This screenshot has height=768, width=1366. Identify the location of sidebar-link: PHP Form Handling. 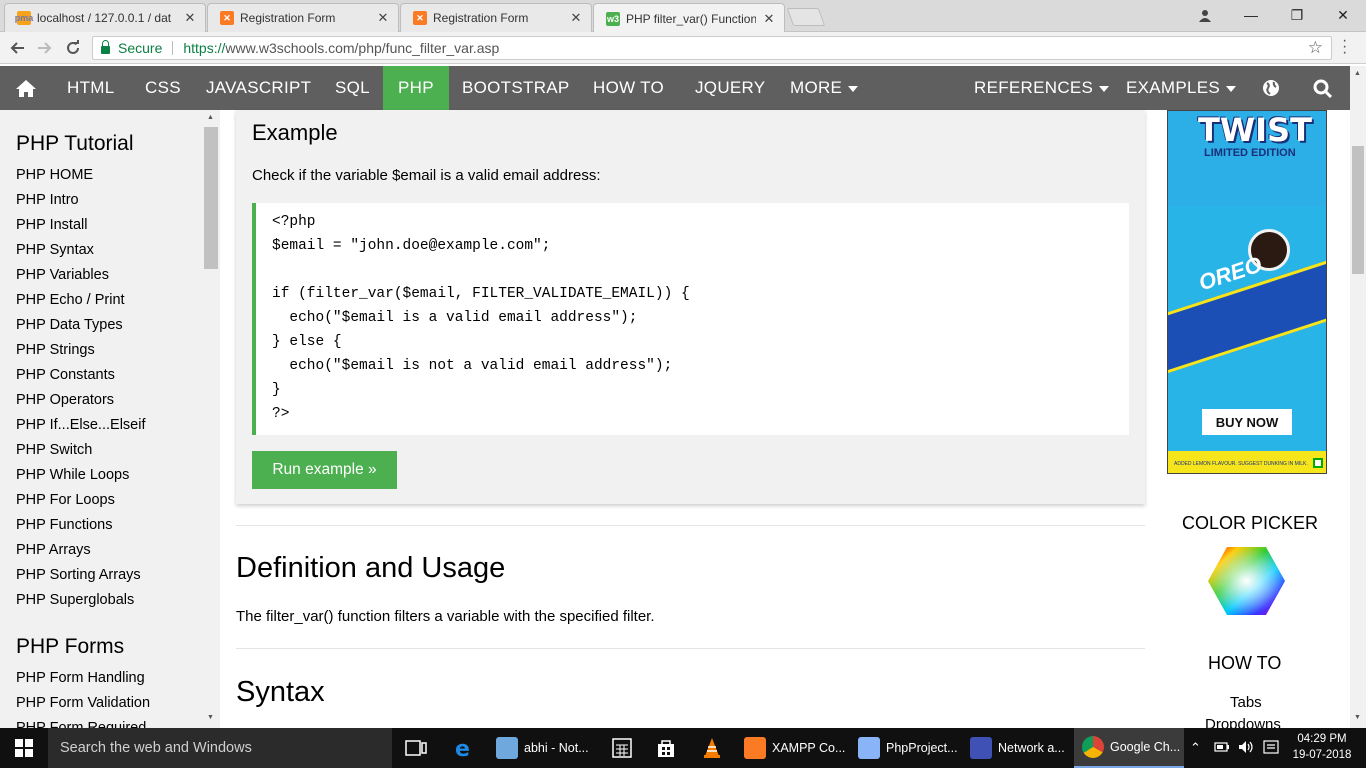
(80, 678).